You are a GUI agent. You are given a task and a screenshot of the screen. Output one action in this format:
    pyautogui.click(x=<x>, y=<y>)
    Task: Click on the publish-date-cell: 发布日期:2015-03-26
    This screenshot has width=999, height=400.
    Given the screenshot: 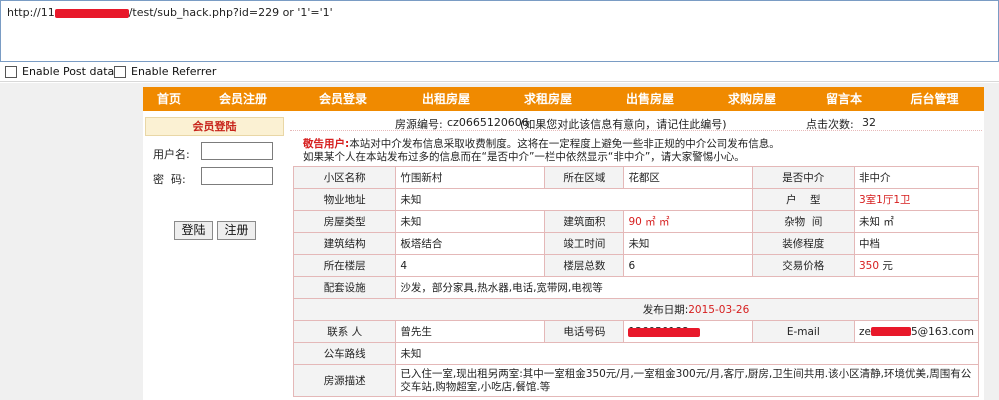 What is the action you would take?
    pyautogui.click(x=636, y=309)
    